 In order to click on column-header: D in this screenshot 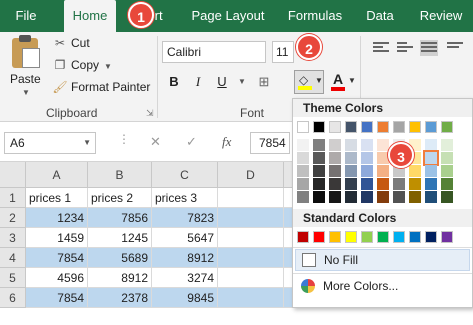, I will do `click(251, 175)`.